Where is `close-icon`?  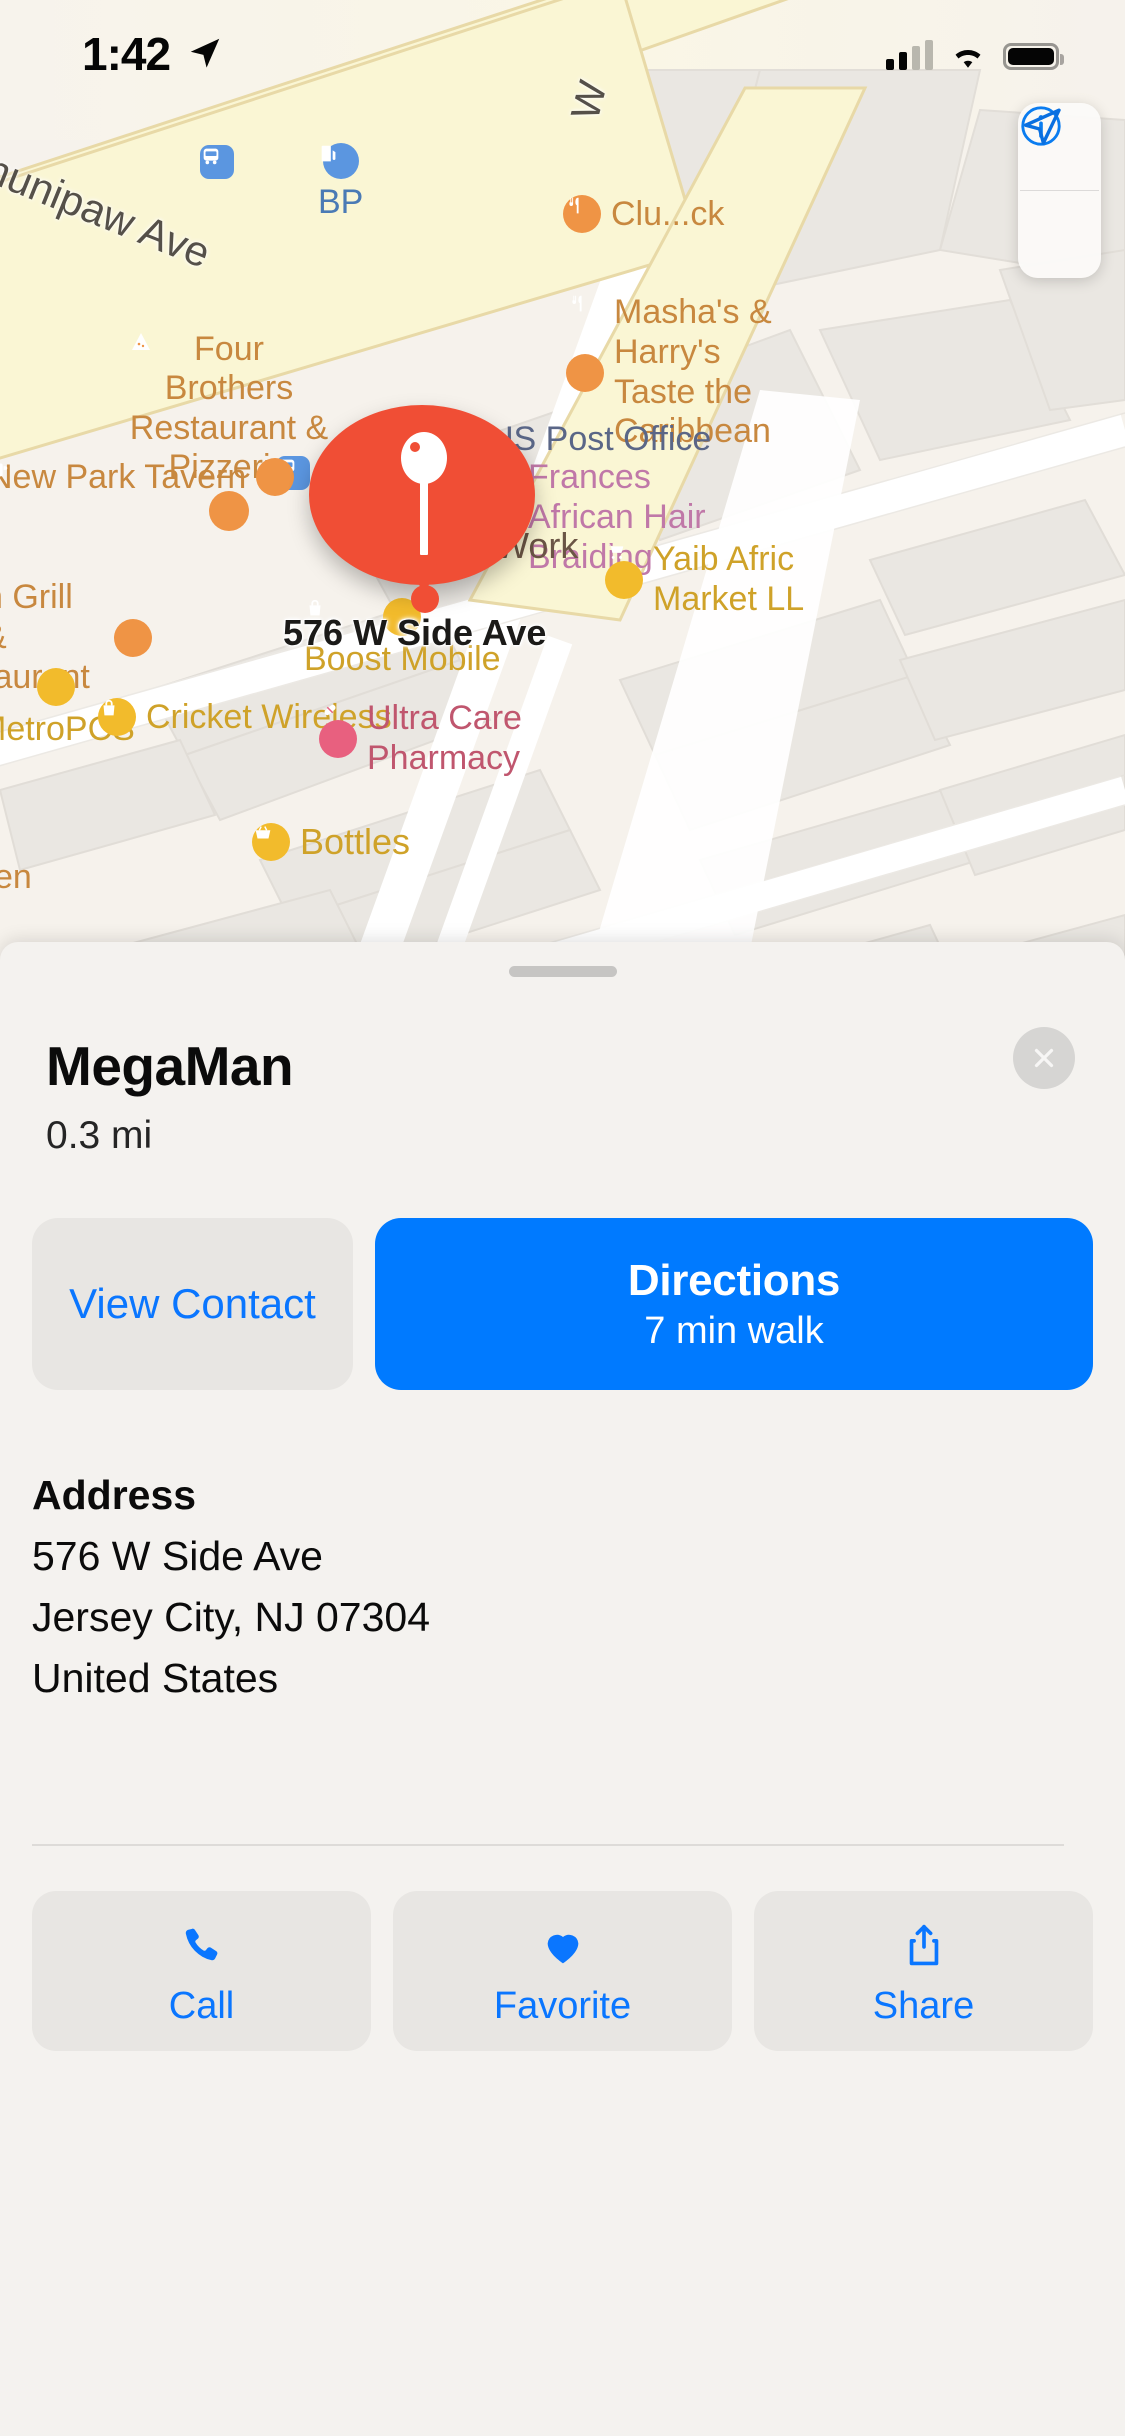 close-icon is located at coordinates (1044, 1058).